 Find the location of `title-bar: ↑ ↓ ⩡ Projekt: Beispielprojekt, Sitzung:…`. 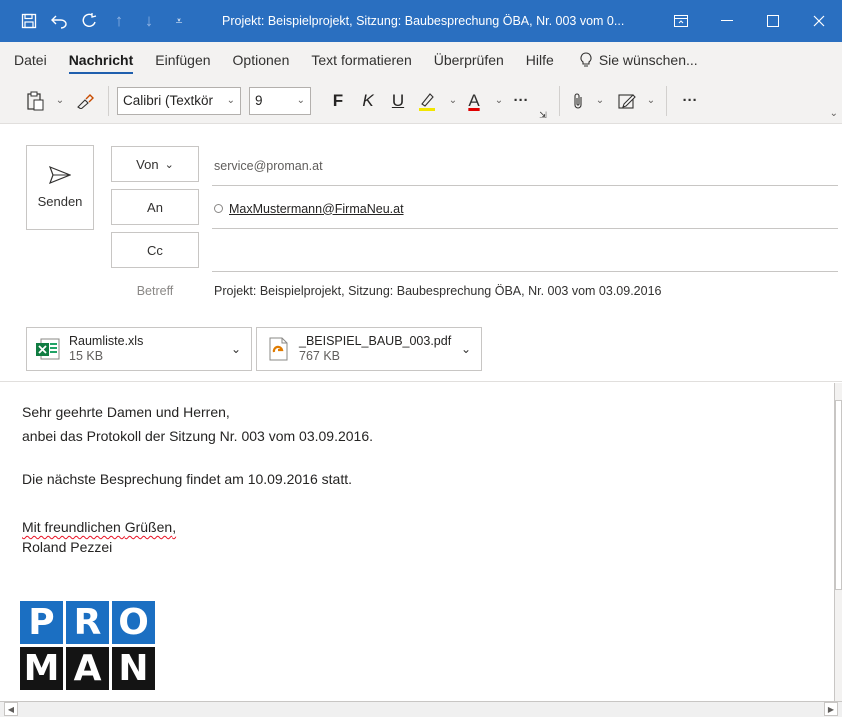

title-bar: ↑ ↓ ⩡ Projekt: Beispielprojekt, Sitzung:… is located at coordinates (421, 21).